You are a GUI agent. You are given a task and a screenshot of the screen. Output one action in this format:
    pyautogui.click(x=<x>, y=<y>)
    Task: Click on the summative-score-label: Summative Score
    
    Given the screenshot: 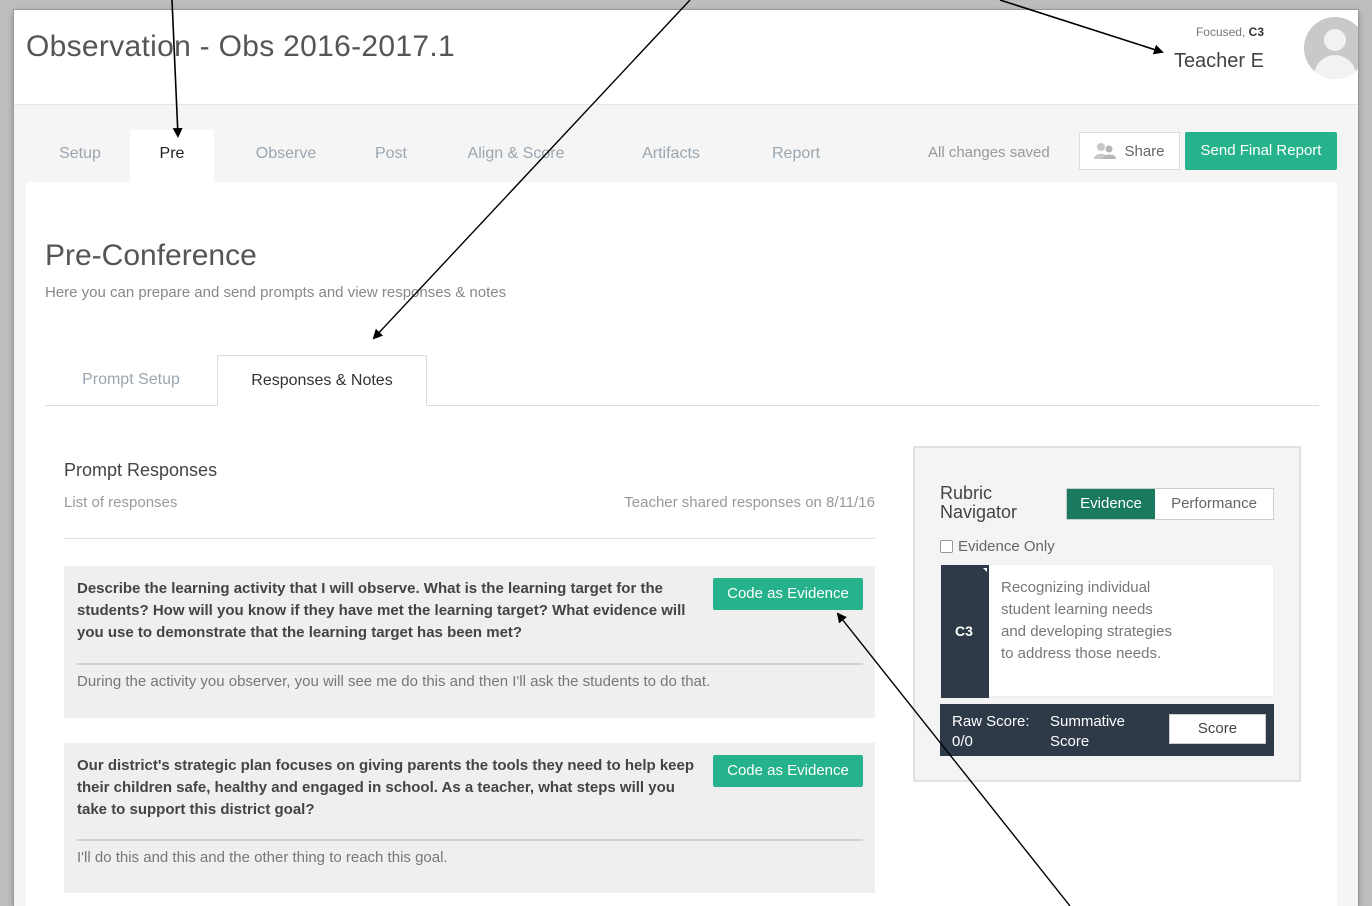 What is the action you would take?
    pyautogui.click(x=1088, y=731)
    